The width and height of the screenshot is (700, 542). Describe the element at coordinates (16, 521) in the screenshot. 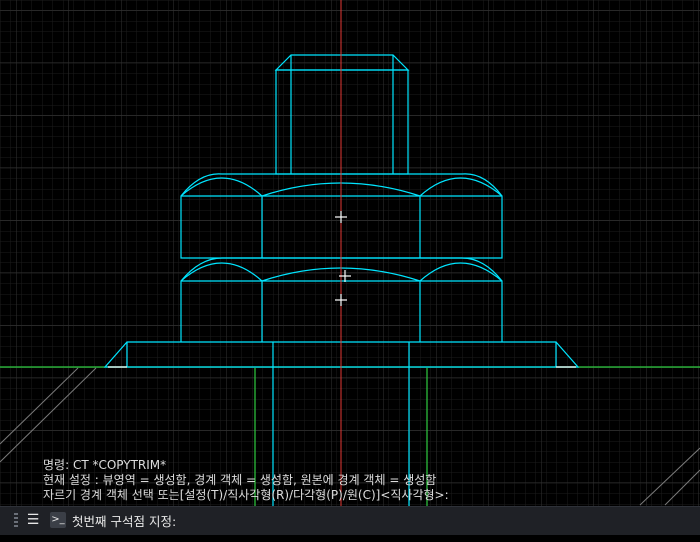

I see `drag-grip-icon` at that location.